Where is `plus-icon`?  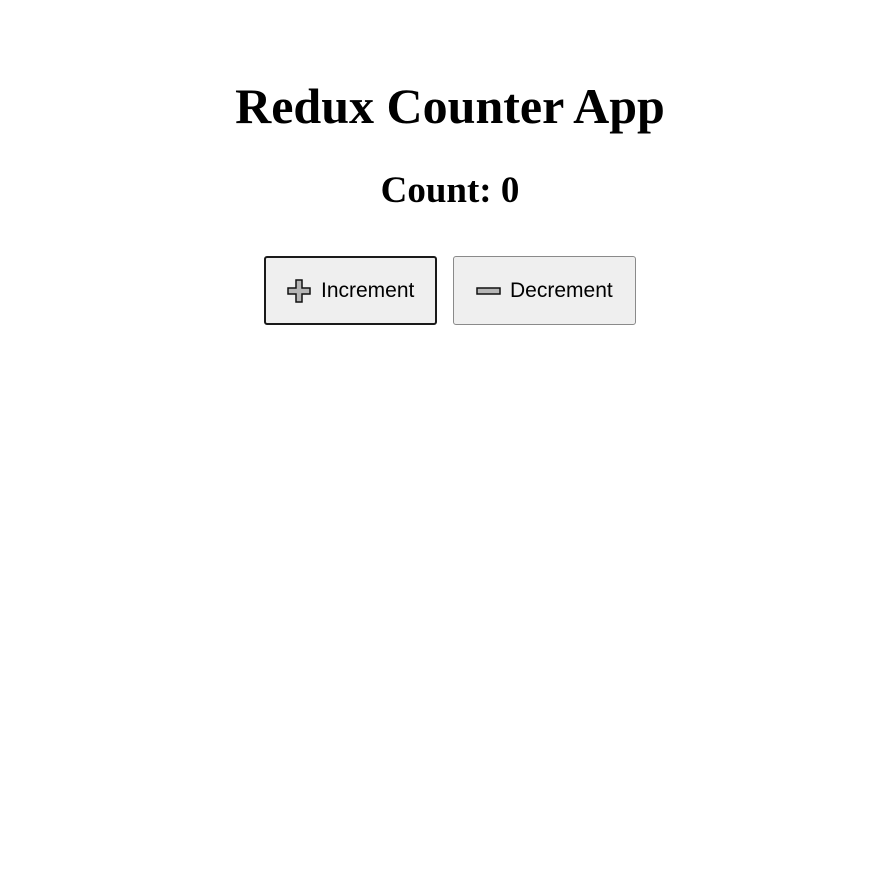
plus-icon is located at coordinates (299, 291).